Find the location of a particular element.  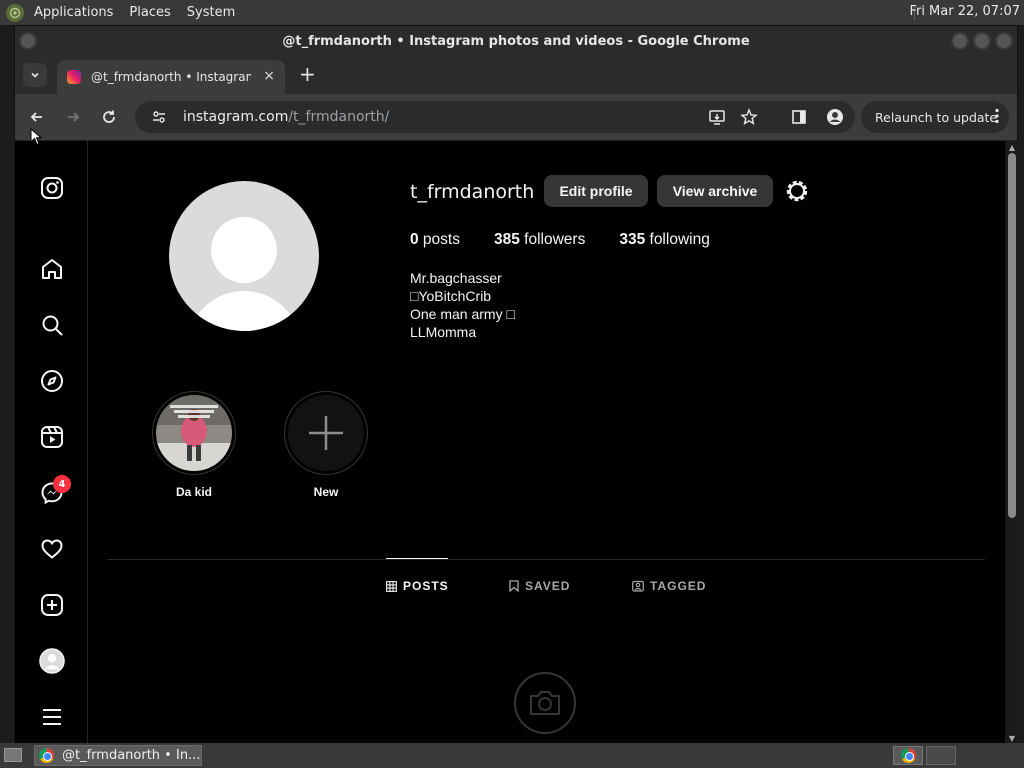

install-app-button is located at coordinates (717, 117).